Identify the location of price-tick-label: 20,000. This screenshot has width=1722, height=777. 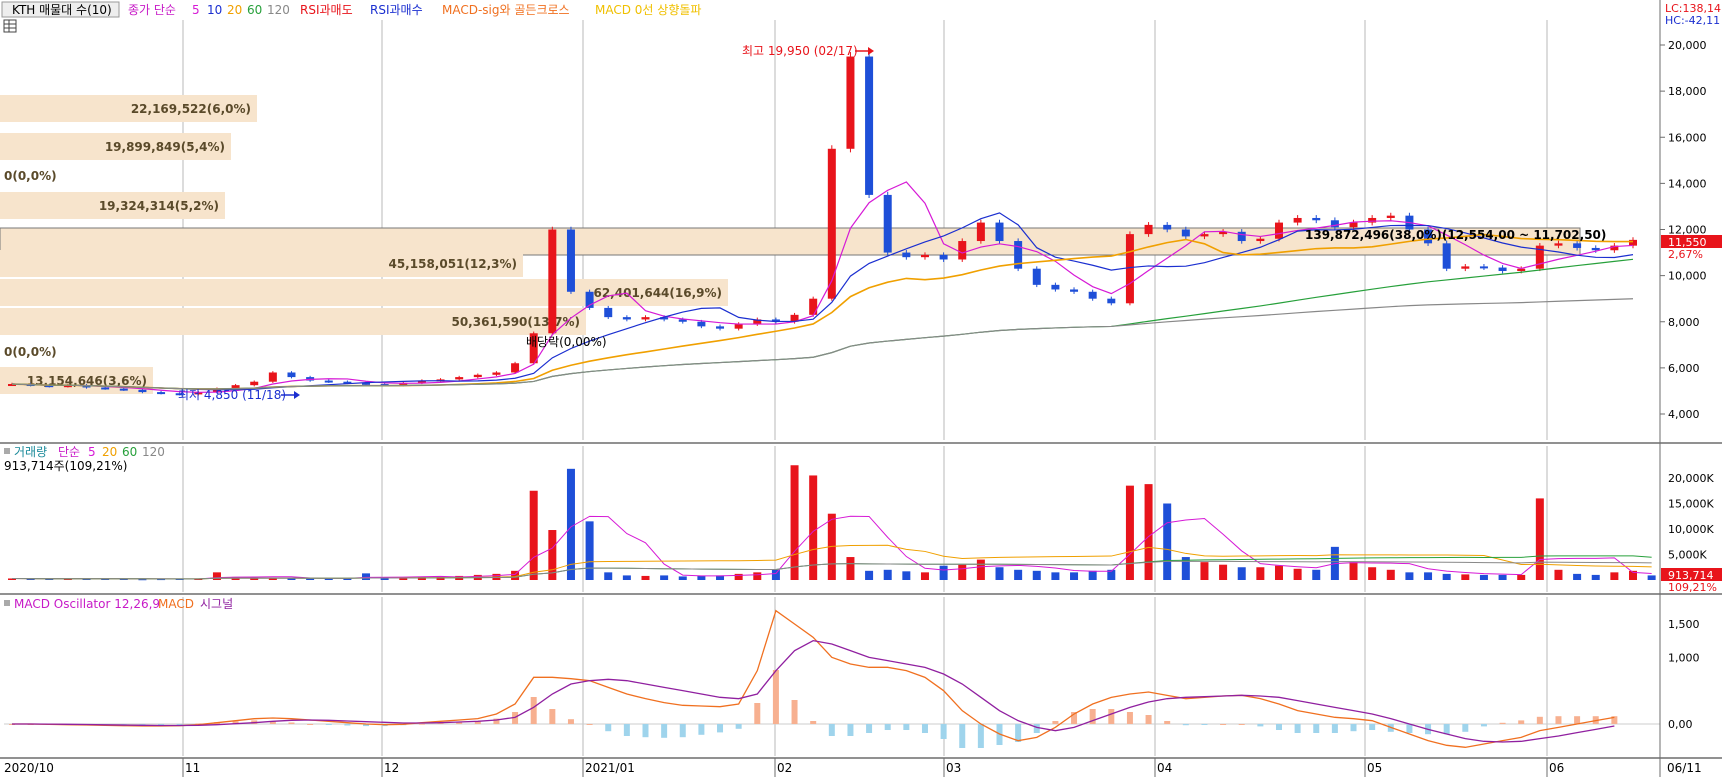
(1687, 45).